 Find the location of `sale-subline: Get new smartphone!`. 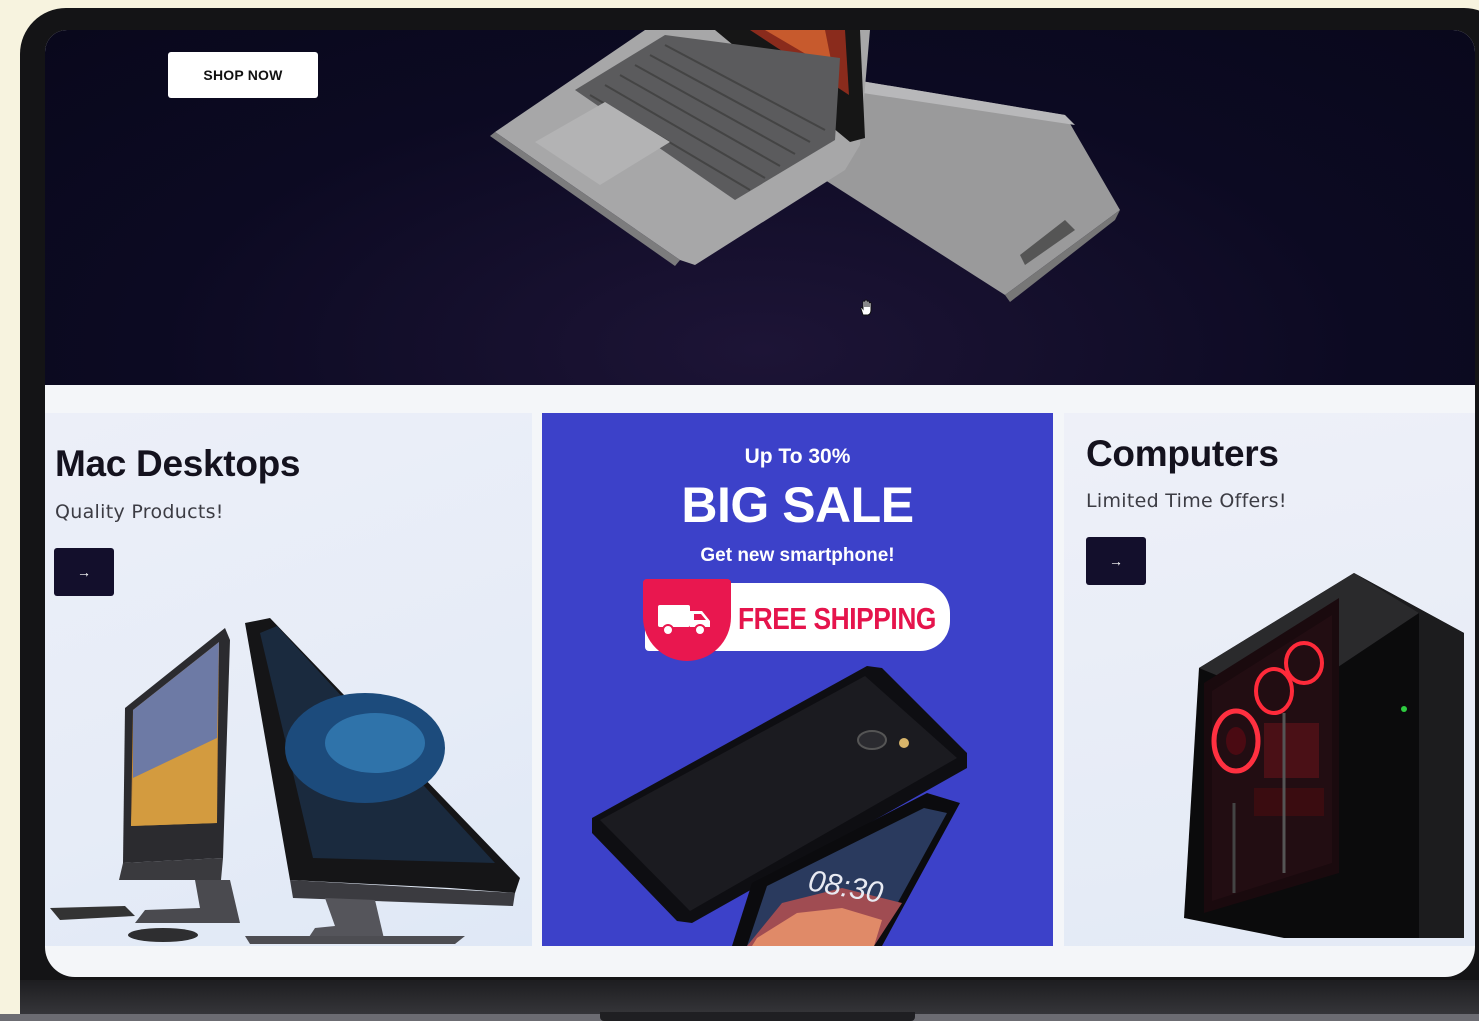

sale-subline: Get new smartphone! is located at coordinates (797, 555).